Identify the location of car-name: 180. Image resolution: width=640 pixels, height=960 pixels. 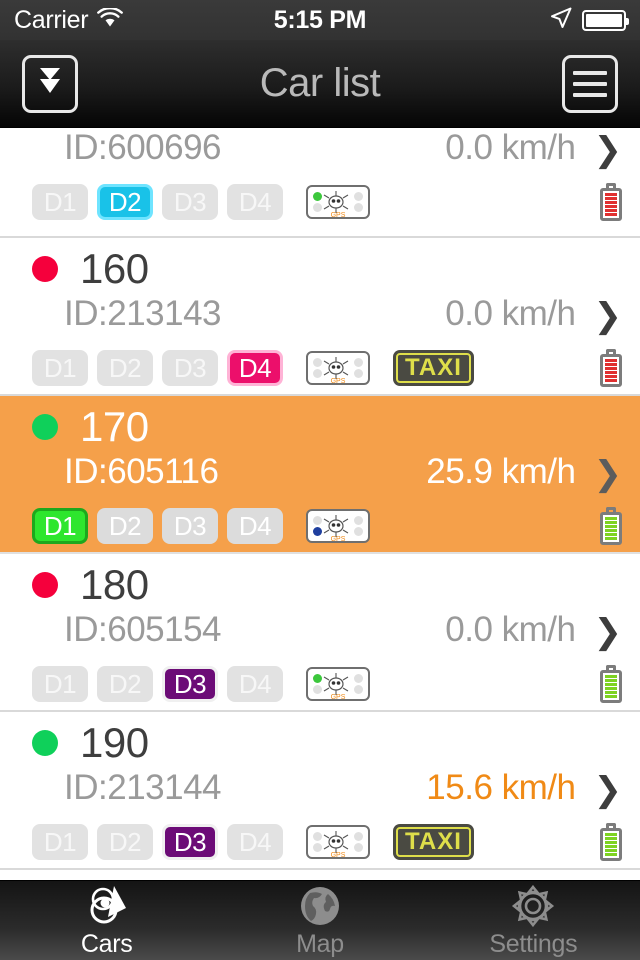
(114, 584).